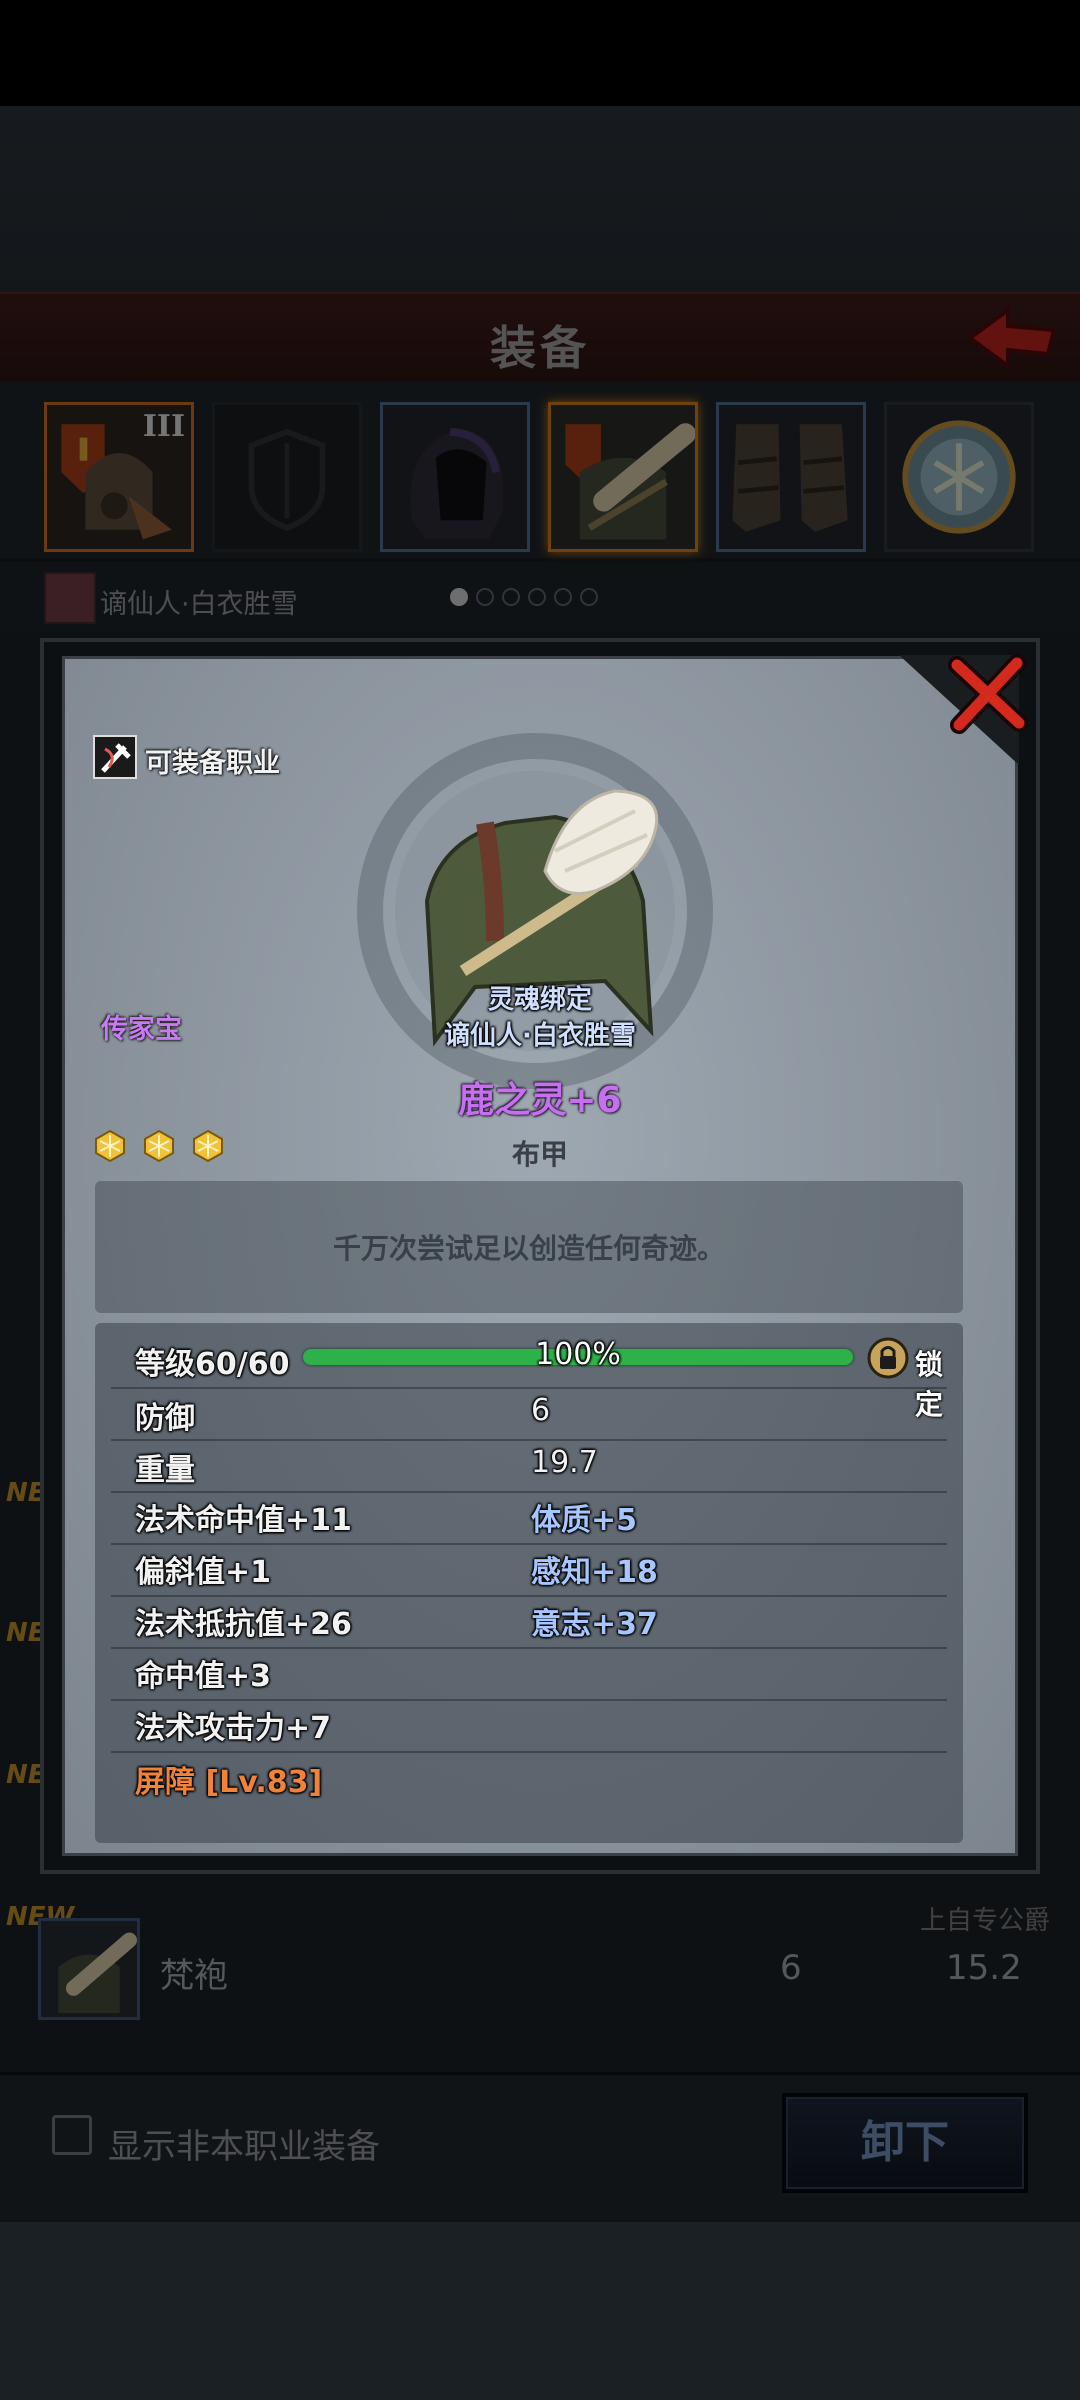 Image resolution: width=1080 pixels, height=2400 pixels. I want to click on stat-perception: 感知+18, so click(594, 1572).